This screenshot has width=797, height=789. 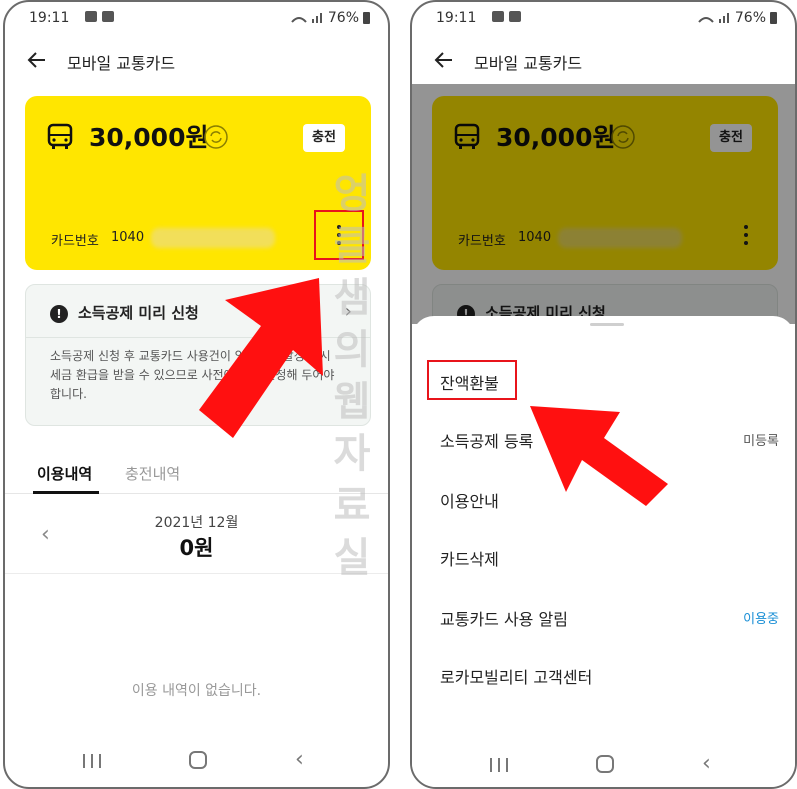 What do you see at coordinates (196, 691) in the screenshot?
I see `empty-state: 이용 내역이 없습니다.` at bounding box center [196, 691].